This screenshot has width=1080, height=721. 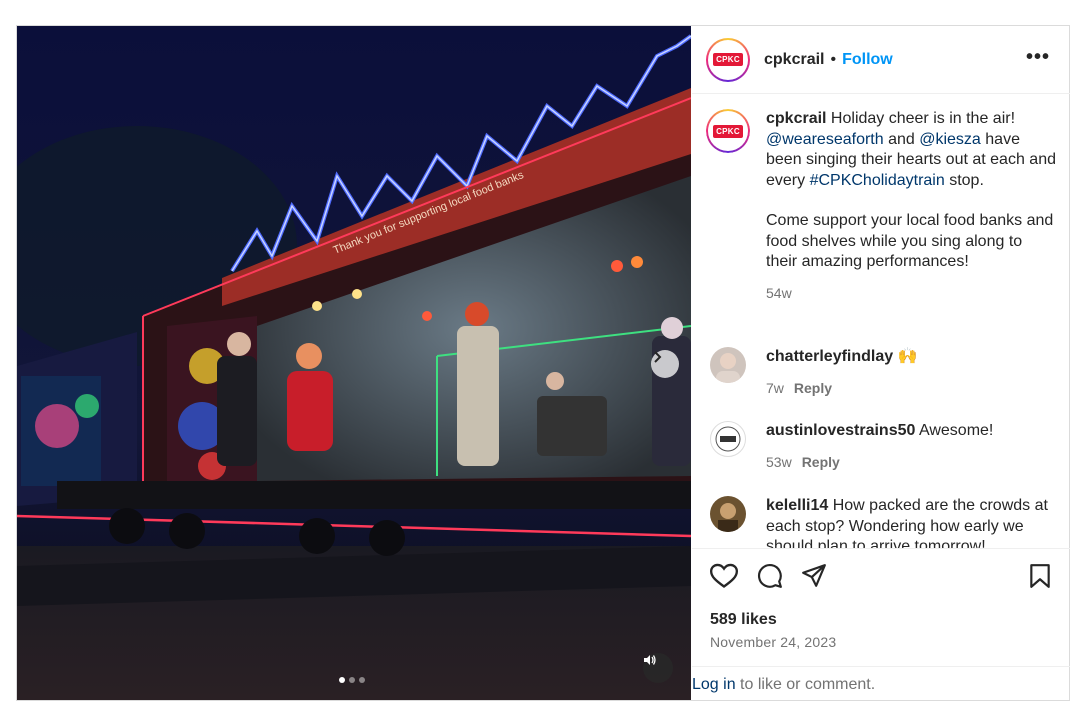 I want to click on comment-icon, so click(x=770, y=576).